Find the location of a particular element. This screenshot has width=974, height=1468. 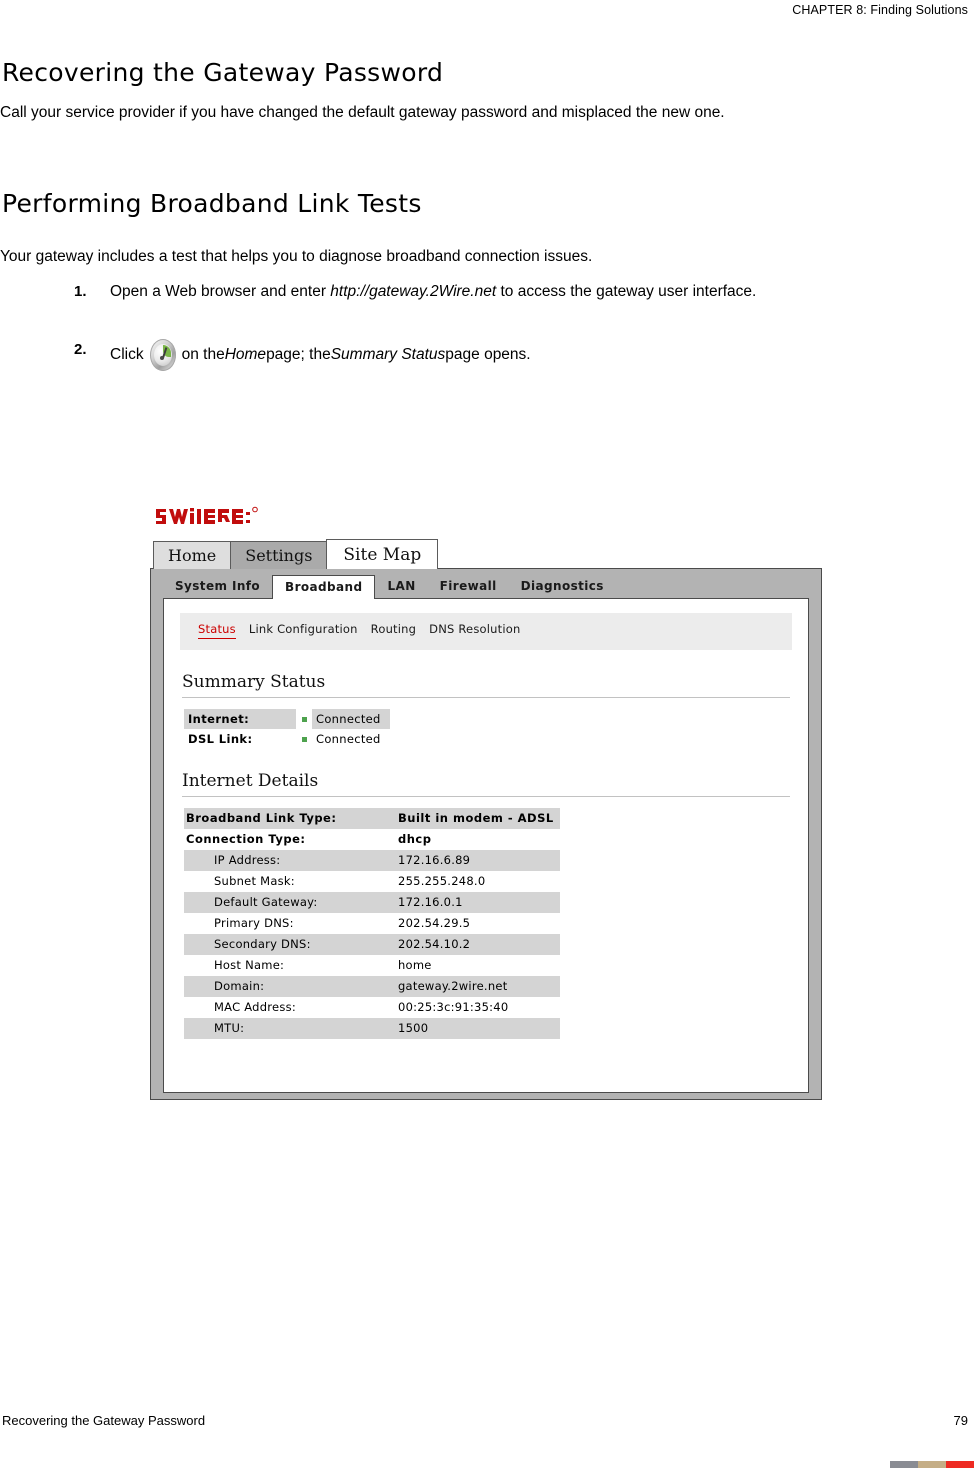

footer-bar-tan is located at coordinates (932, 1464).